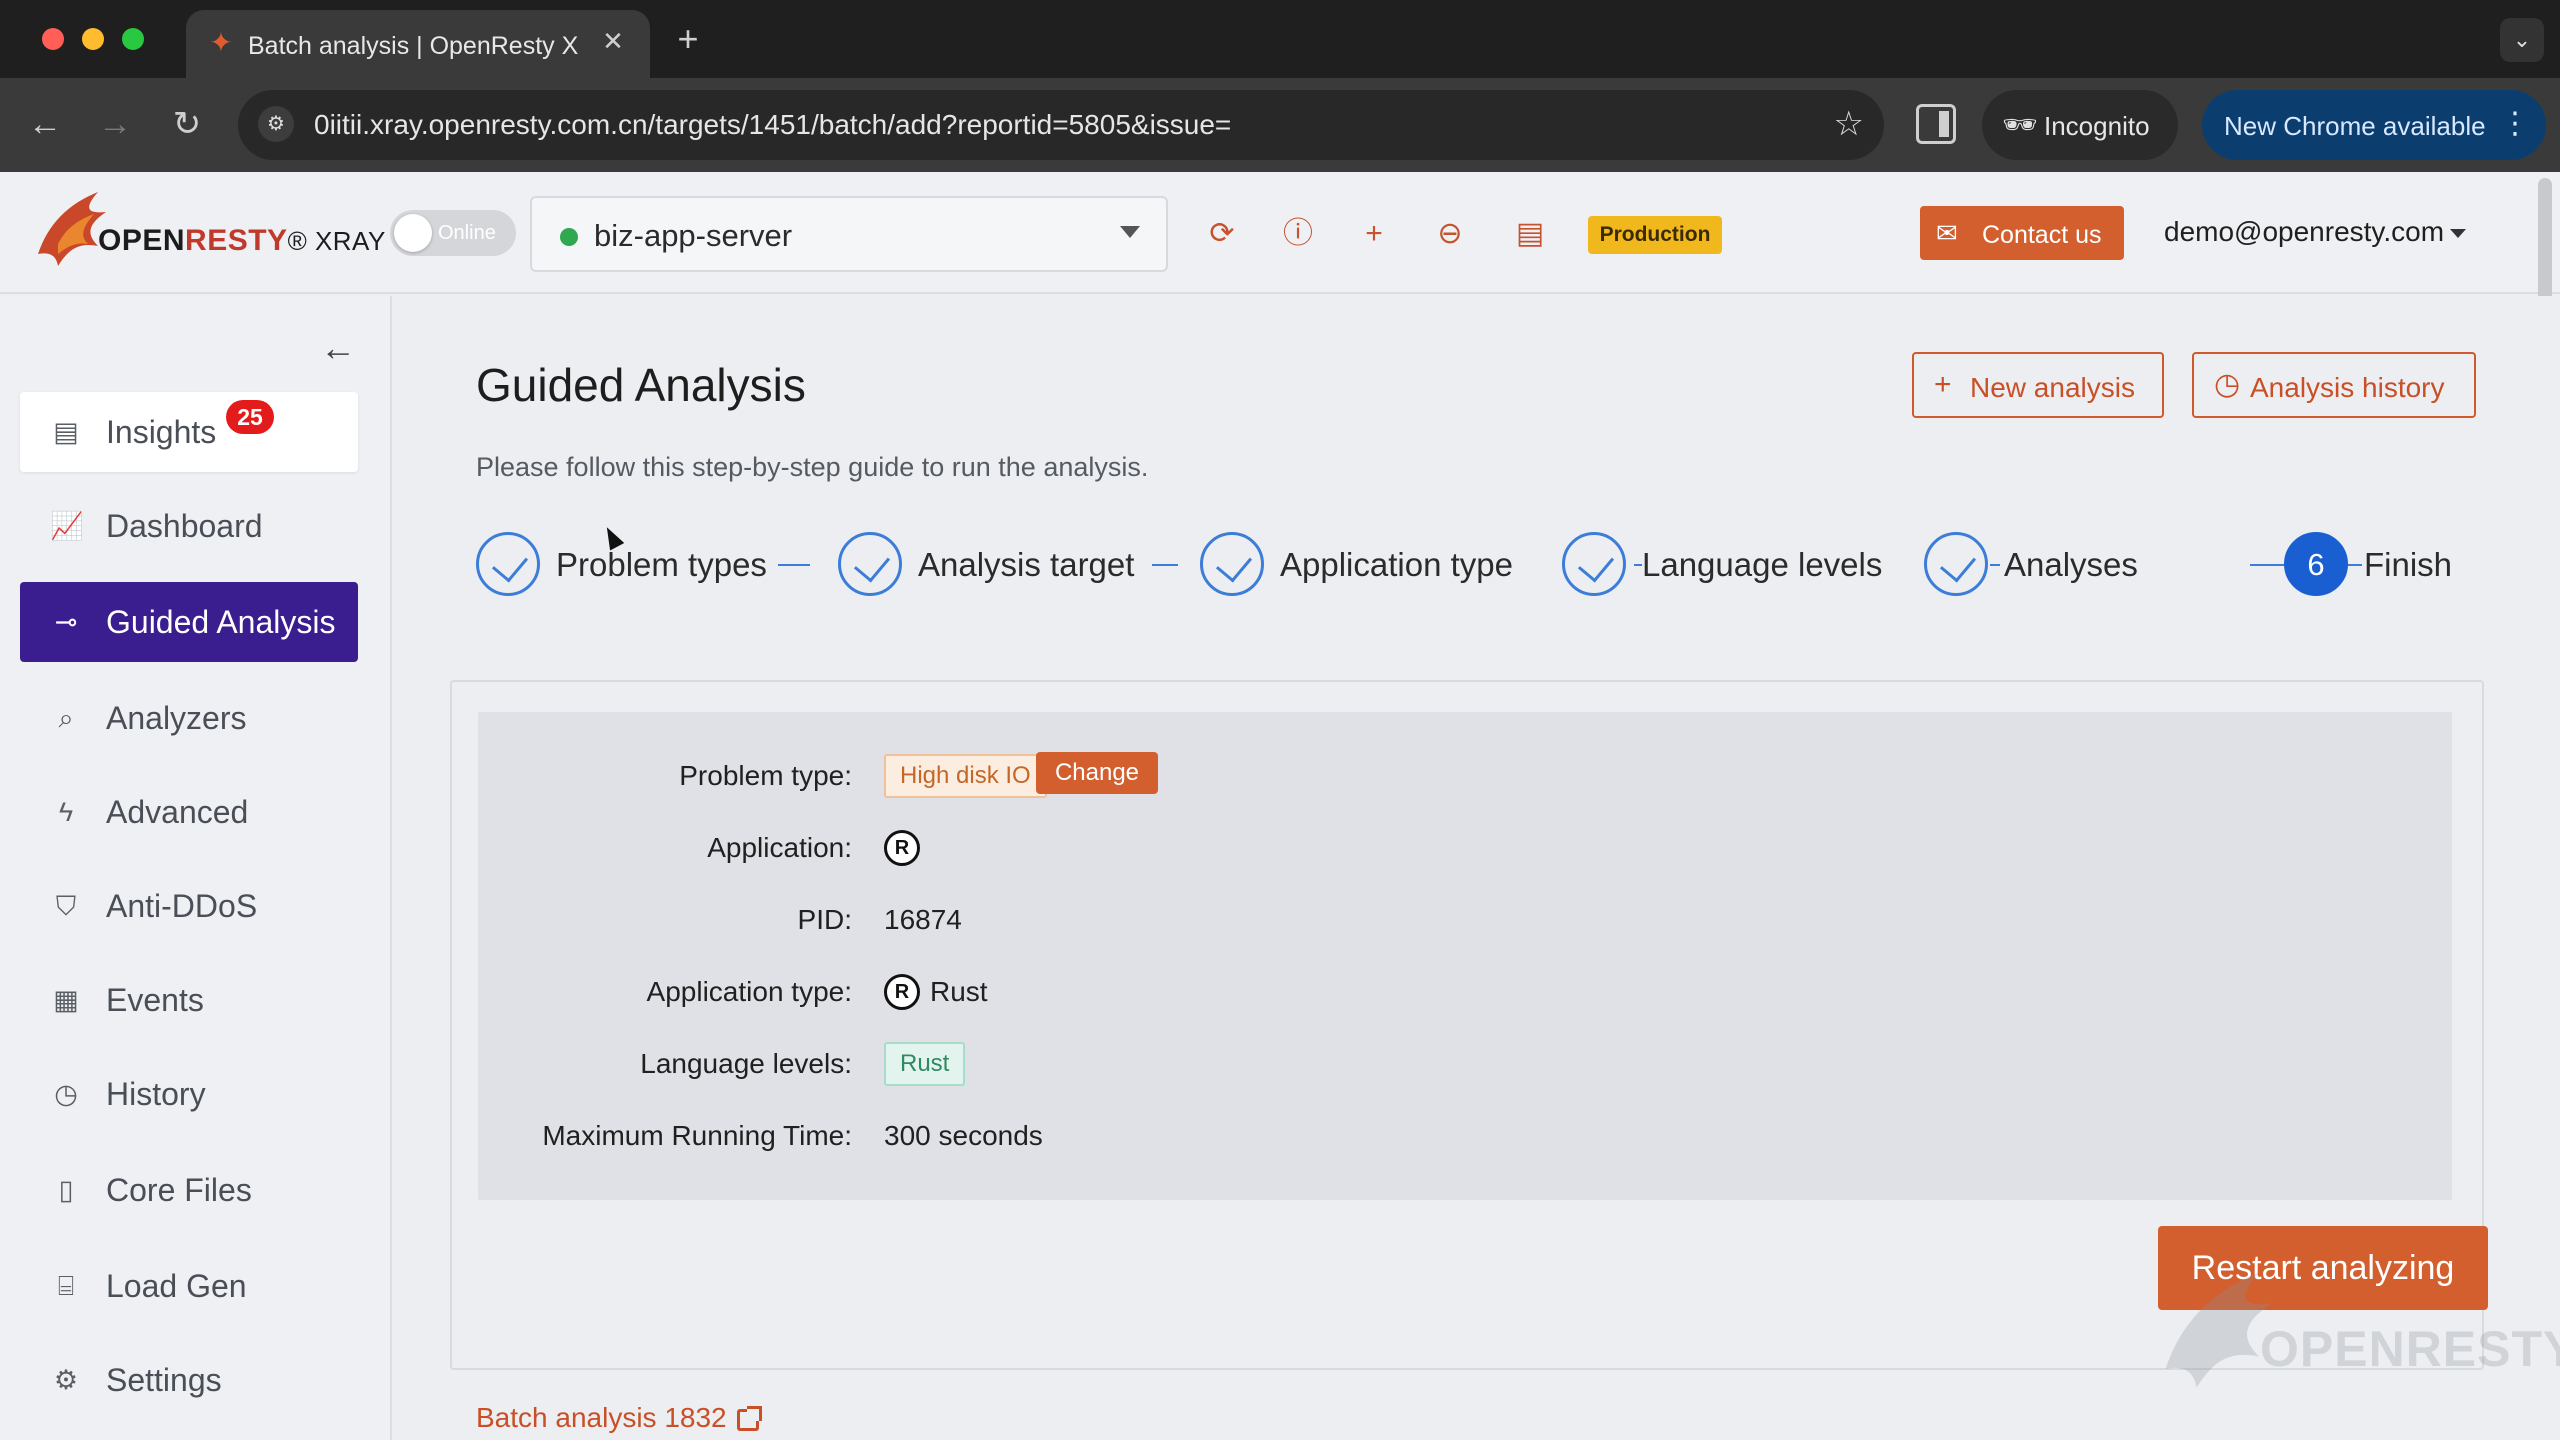  What do you see at coordinates (1849, 124) in the screenshot?
I see `star-icon: ☆` at bounding box center [1849, 124].